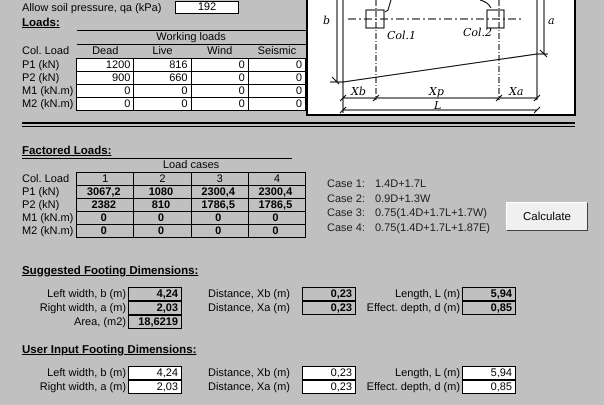 The width and height of the screenshot is (604, 405). Describe the element at coordinates (41, 23) in the screenshot. I see `section-heading: Loads:` at that location.